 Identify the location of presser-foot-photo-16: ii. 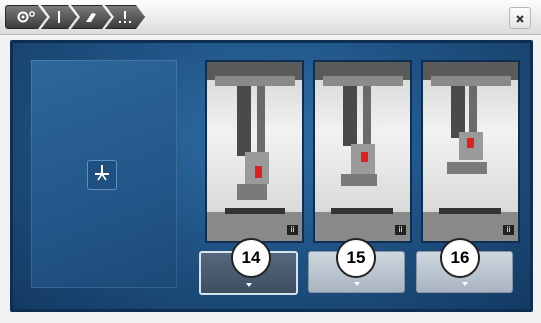
(470, 151).